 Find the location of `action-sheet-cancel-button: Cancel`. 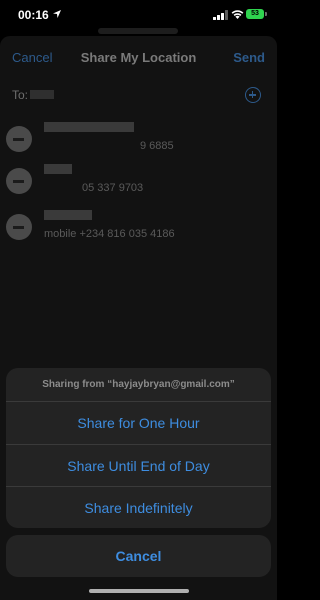

action-sheet-cancel-button: Cancel is located at coordinates (138, 556).